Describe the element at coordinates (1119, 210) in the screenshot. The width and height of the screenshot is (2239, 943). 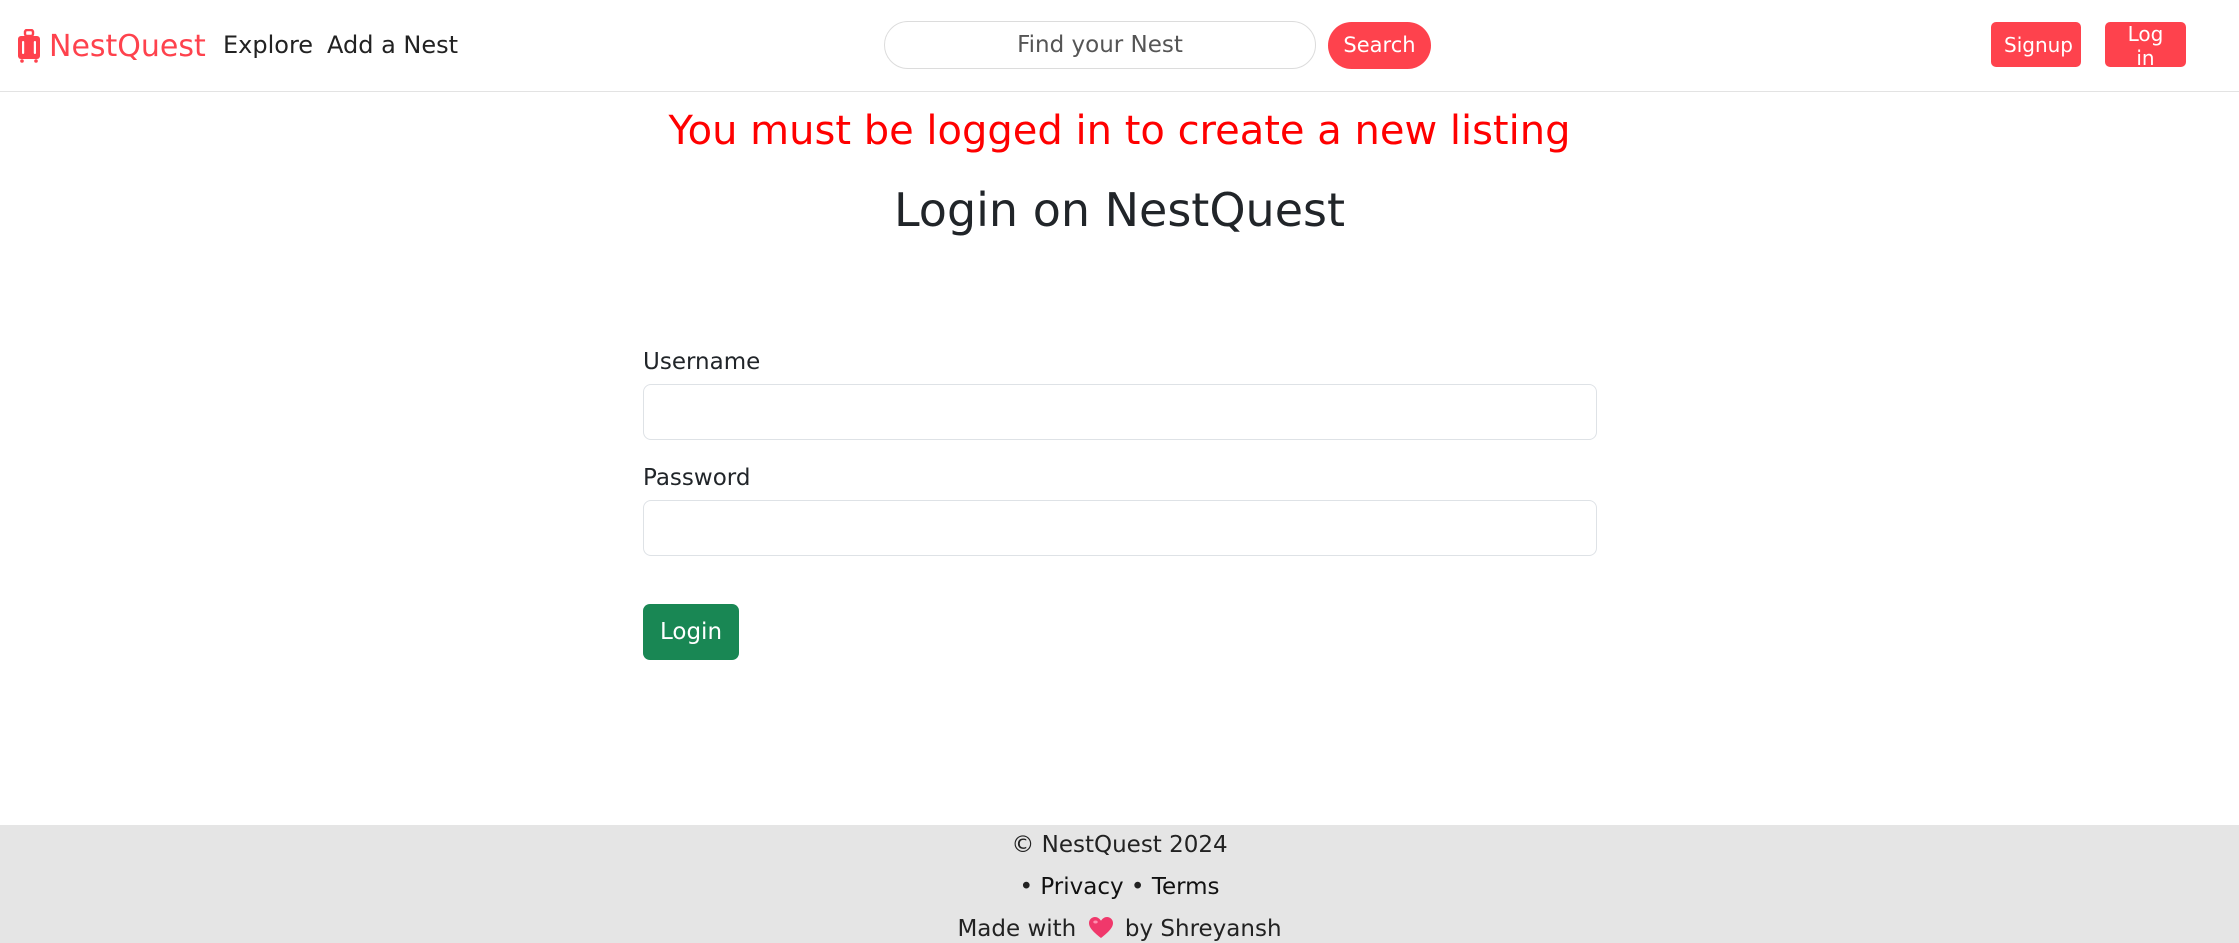
I see `page-title: Login on NestQuest` at that location.